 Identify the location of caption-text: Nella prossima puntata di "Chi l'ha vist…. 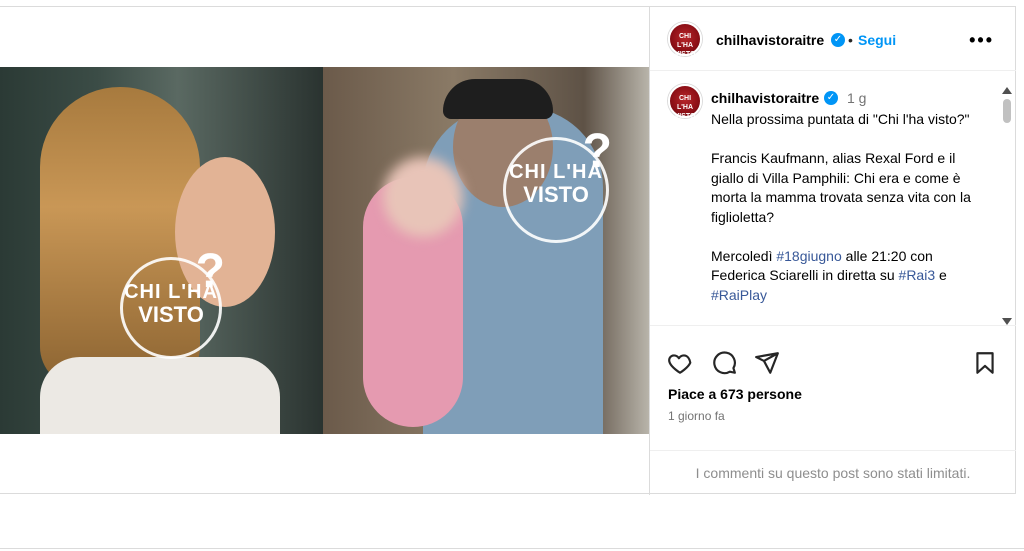
(847, 217).